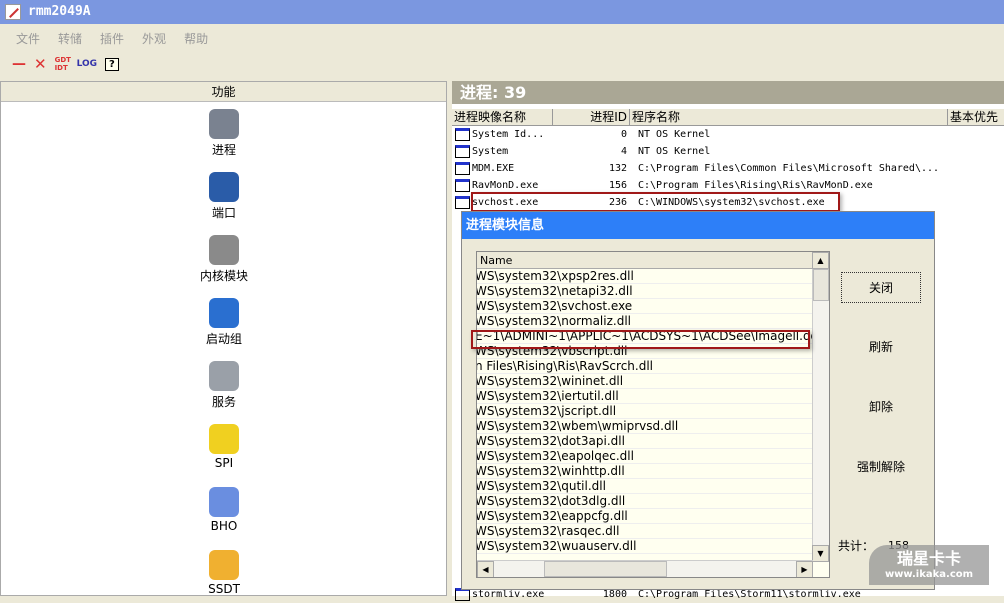 Image resolution: width=1004 pixels, height=603 pixels. What do you see at coordinates (653, 516) in the screenshot?
I see `list-item: WS\system32\eappcfg.dll` at bounding box center [653, 516].